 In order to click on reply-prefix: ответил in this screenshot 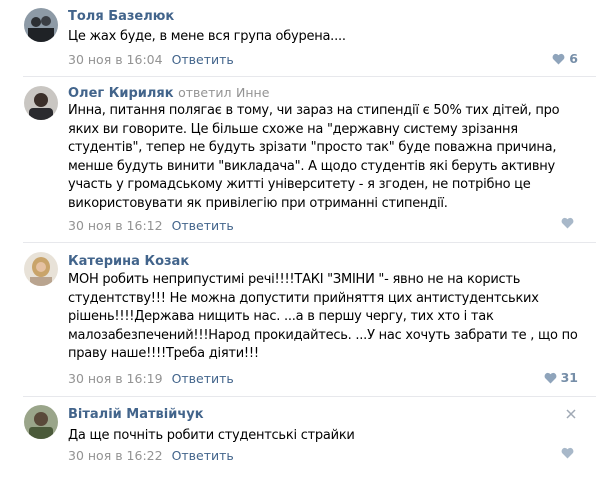, I will do `click(205, 92)`.